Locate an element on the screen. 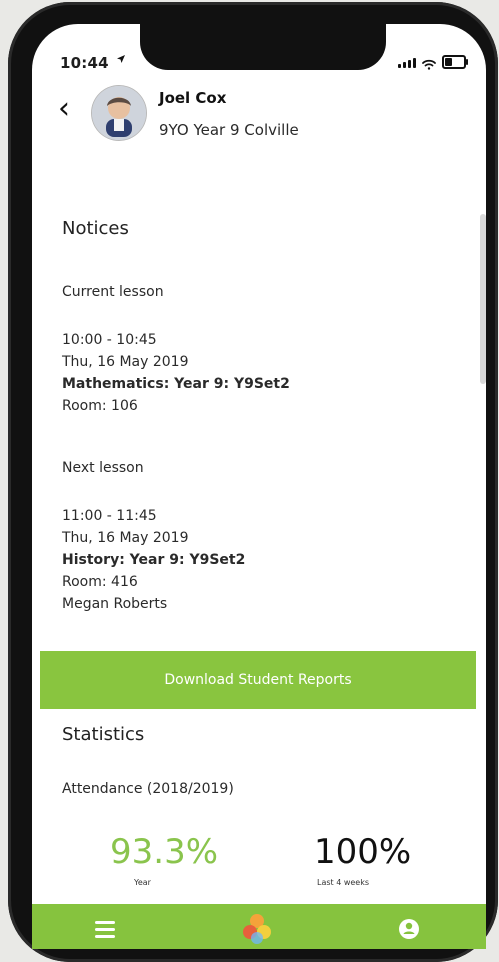 This screenshot has width=499, height=962. attendance-last4-value: 100% is located at coordinates (363, 852).